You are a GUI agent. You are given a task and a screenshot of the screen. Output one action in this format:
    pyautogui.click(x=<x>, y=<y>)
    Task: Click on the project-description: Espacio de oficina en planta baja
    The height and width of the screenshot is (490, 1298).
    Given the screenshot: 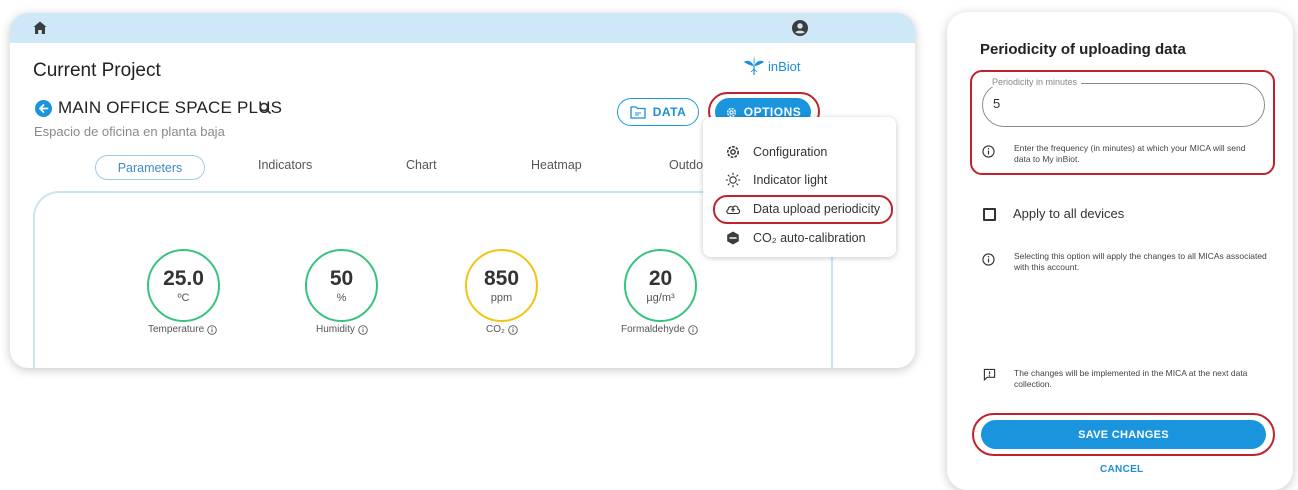 What is the action you would take?
    pyautogui.click(x=129, y=131)
    